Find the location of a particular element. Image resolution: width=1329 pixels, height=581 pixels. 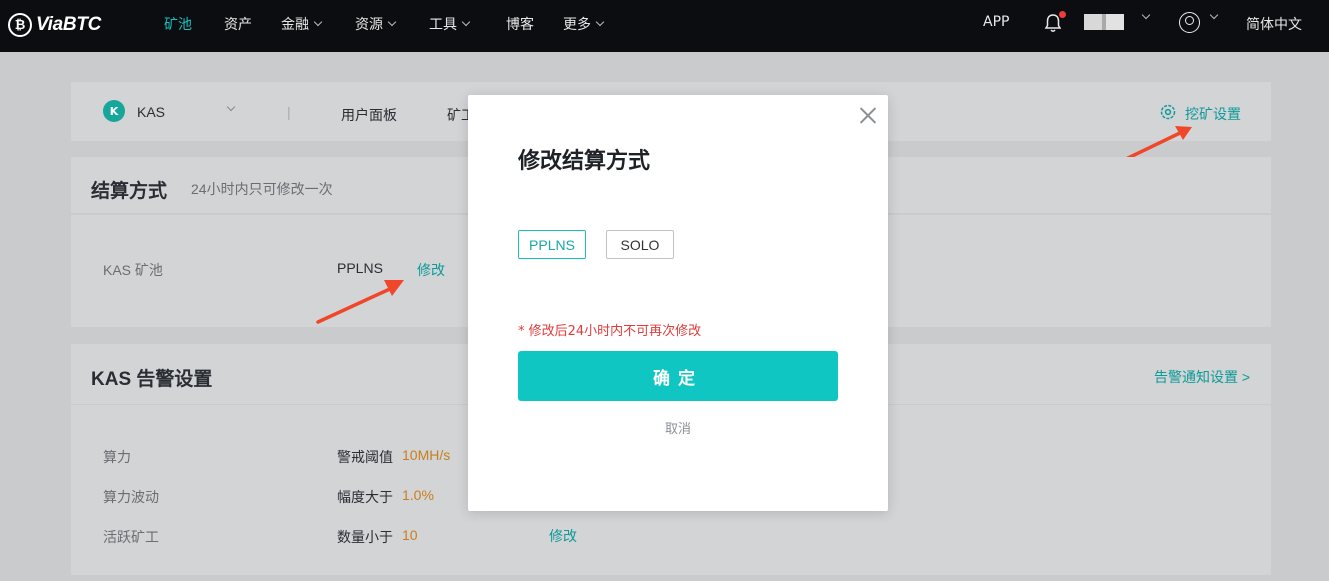

nav-item-more: 更多 is located at coordinates (584, 24).